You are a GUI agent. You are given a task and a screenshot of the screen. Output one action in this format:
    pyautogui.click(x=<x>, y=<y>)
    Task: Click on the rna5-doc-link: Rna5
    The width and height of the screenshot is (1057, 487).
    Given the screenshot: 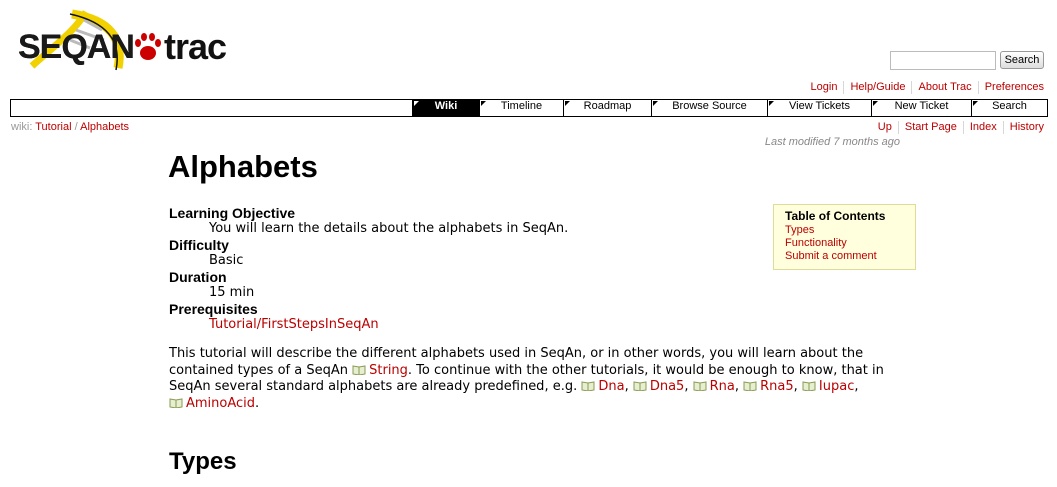 What is the action you would take?
    pyautogui.click(x=768, y=386)
    